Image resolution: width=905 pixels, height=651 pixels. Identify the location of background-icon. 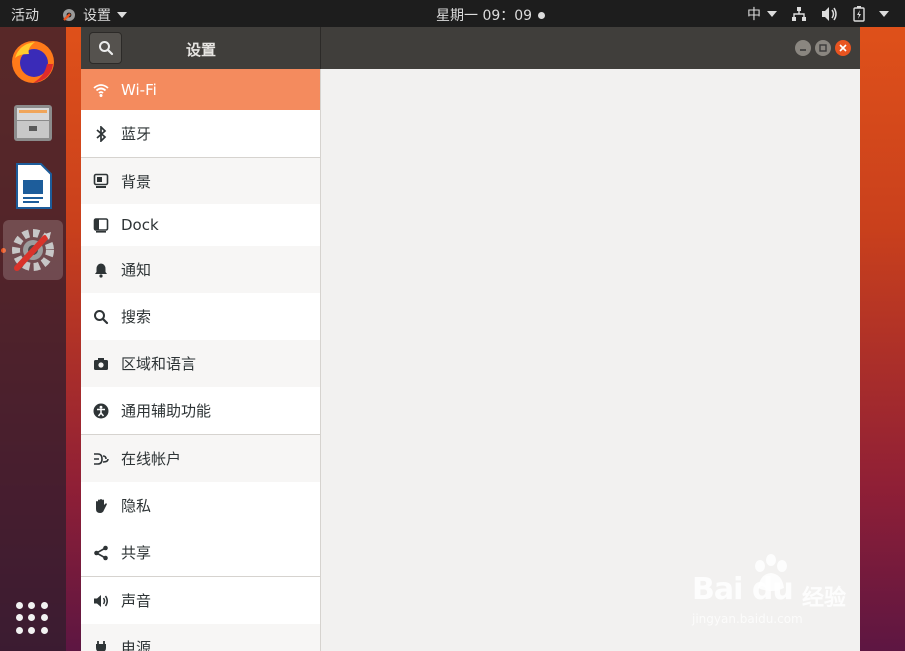
(101, 181).